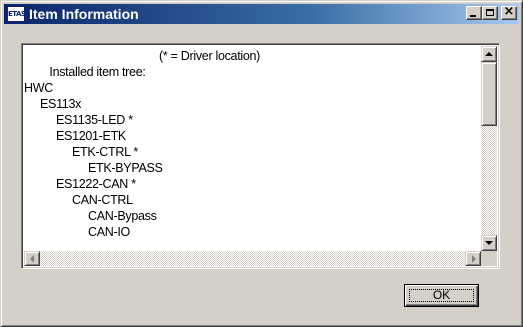 This screenshot has height=327, width=523. I want to click on scroll-up-button, so click(489, 54).